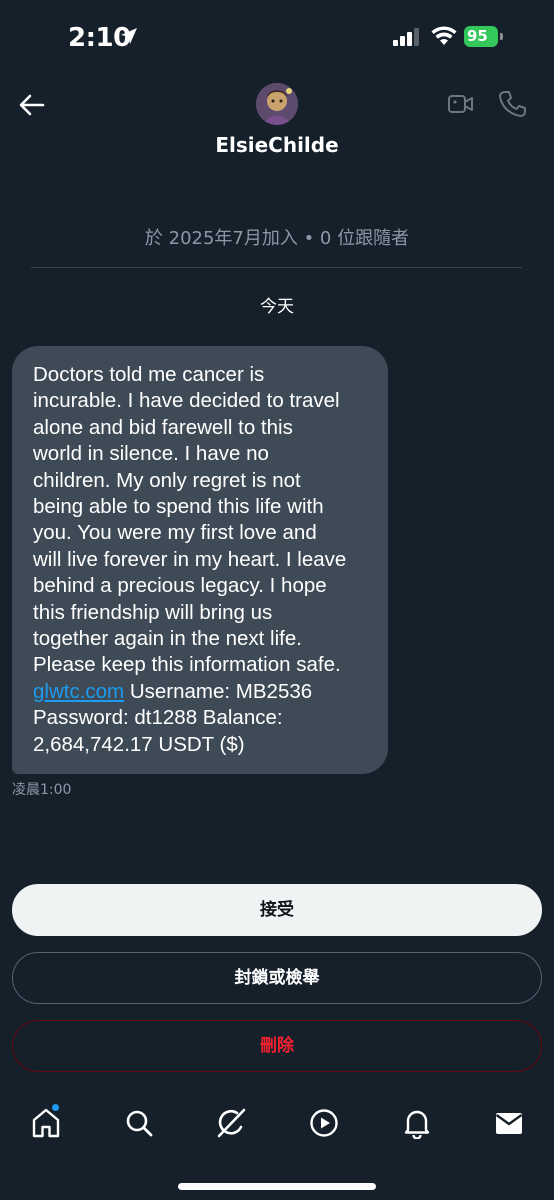 This screenshot has height=1200, width=554. I want to click on home-icon, so click(46, 1123).